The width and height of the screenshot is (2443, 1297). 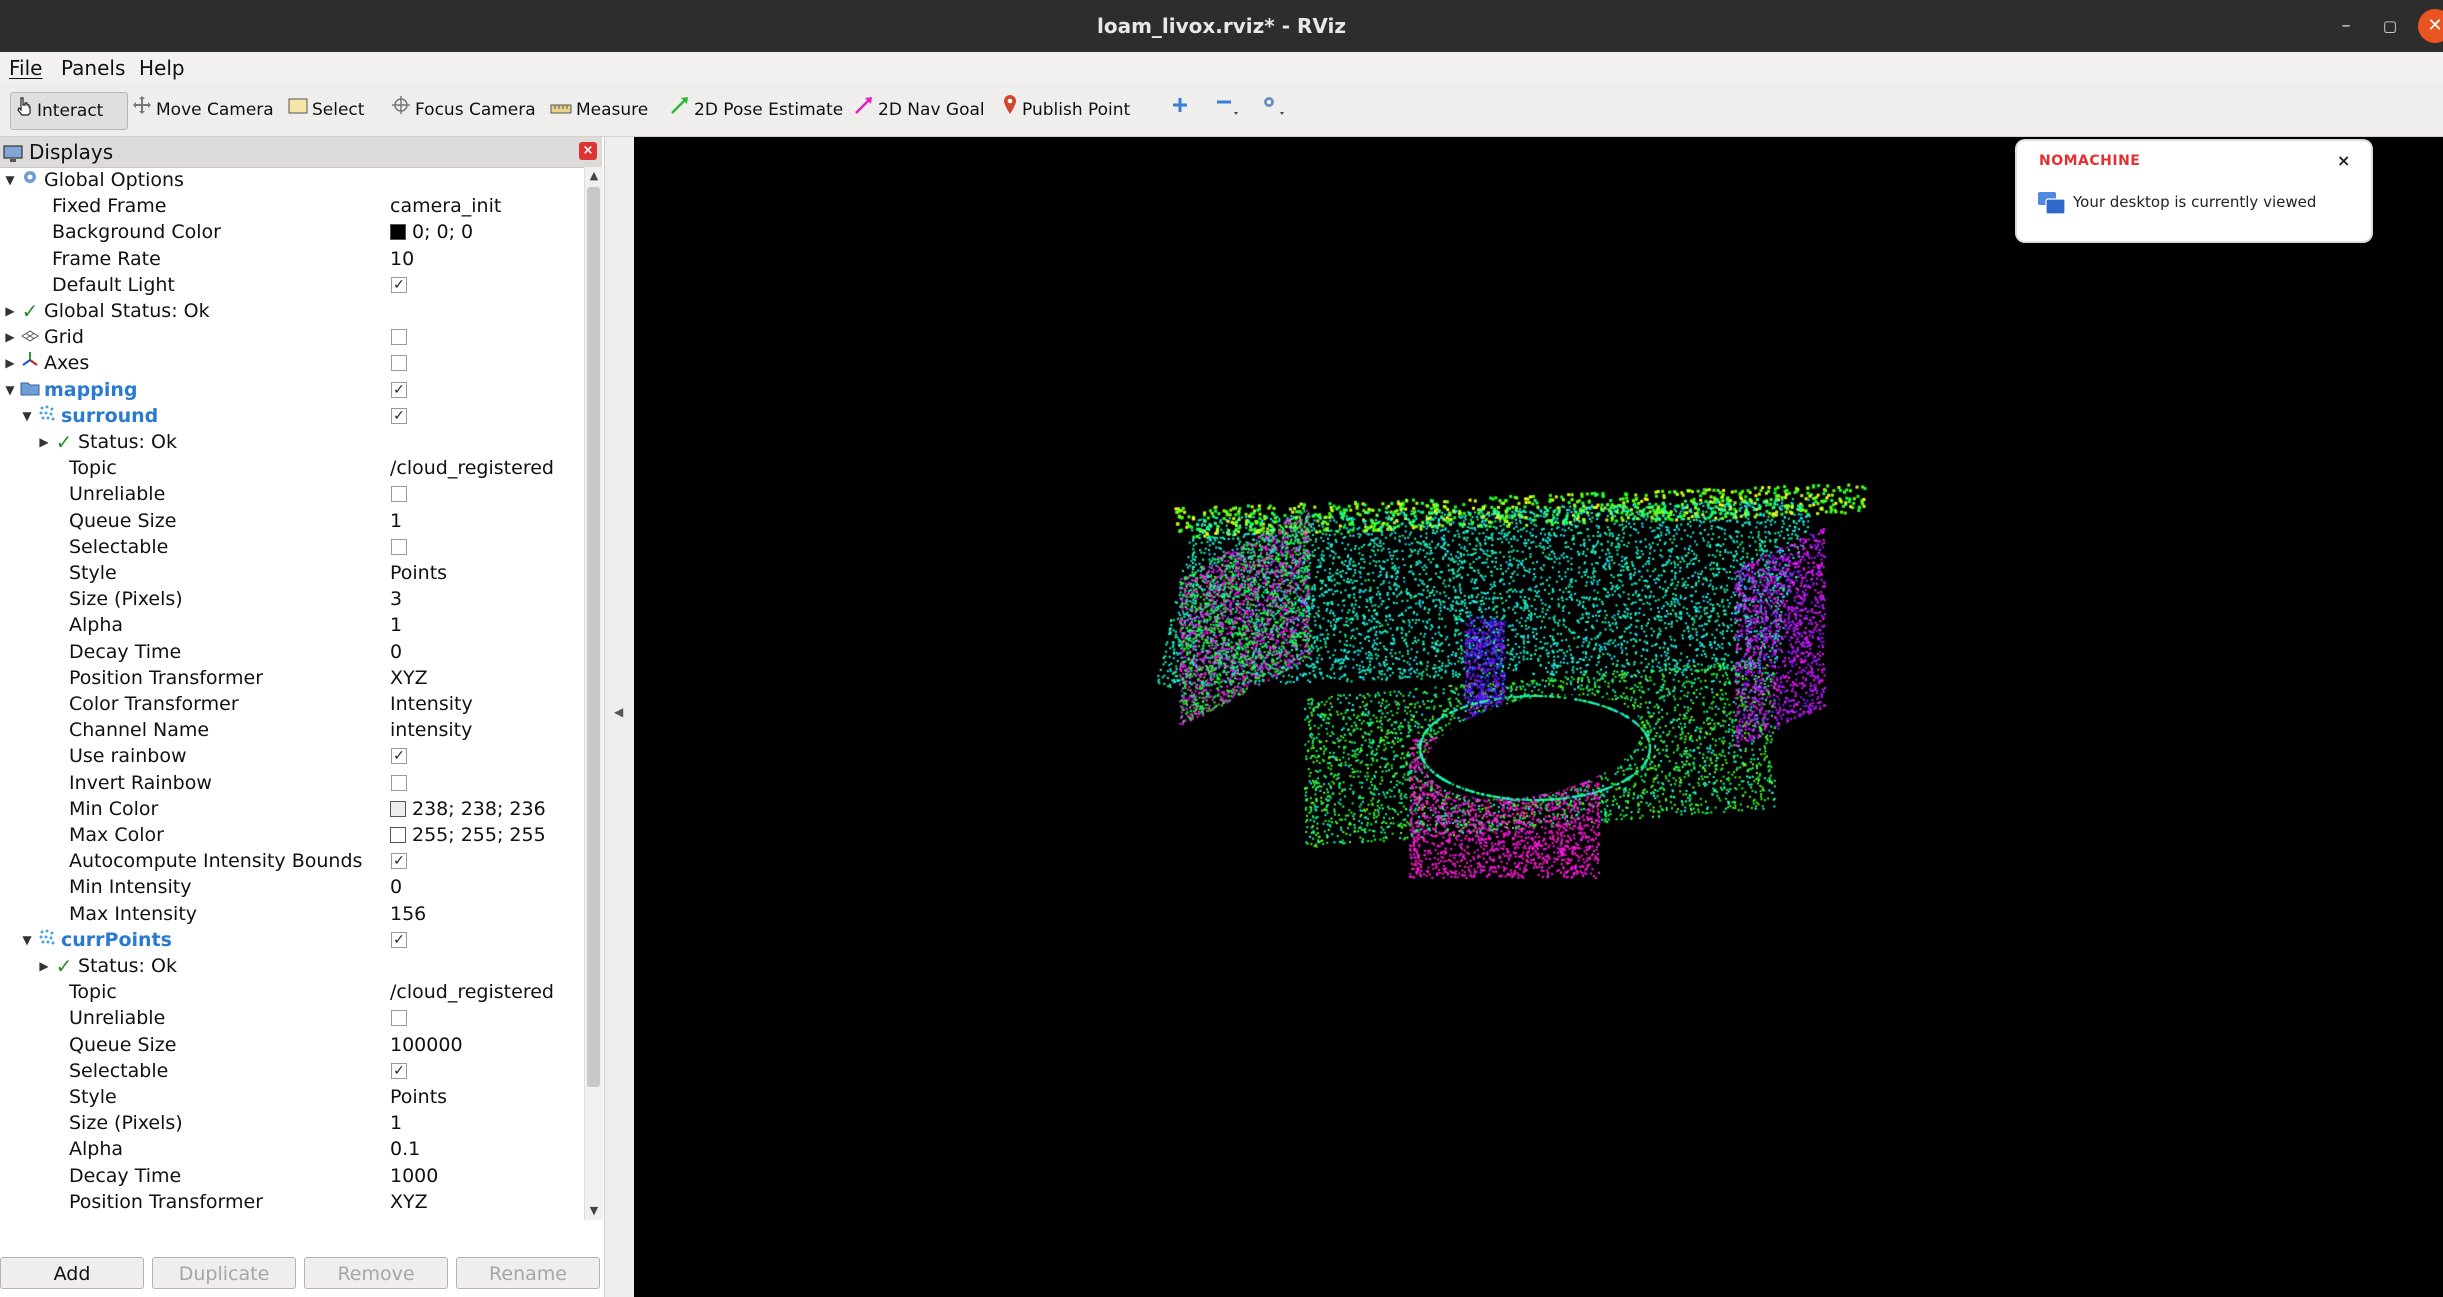 What do you see at coordinates (291, 1149) in the screenshot?
I see `tree-row: Alpha 0.1` at bounding box center [291, 1149].